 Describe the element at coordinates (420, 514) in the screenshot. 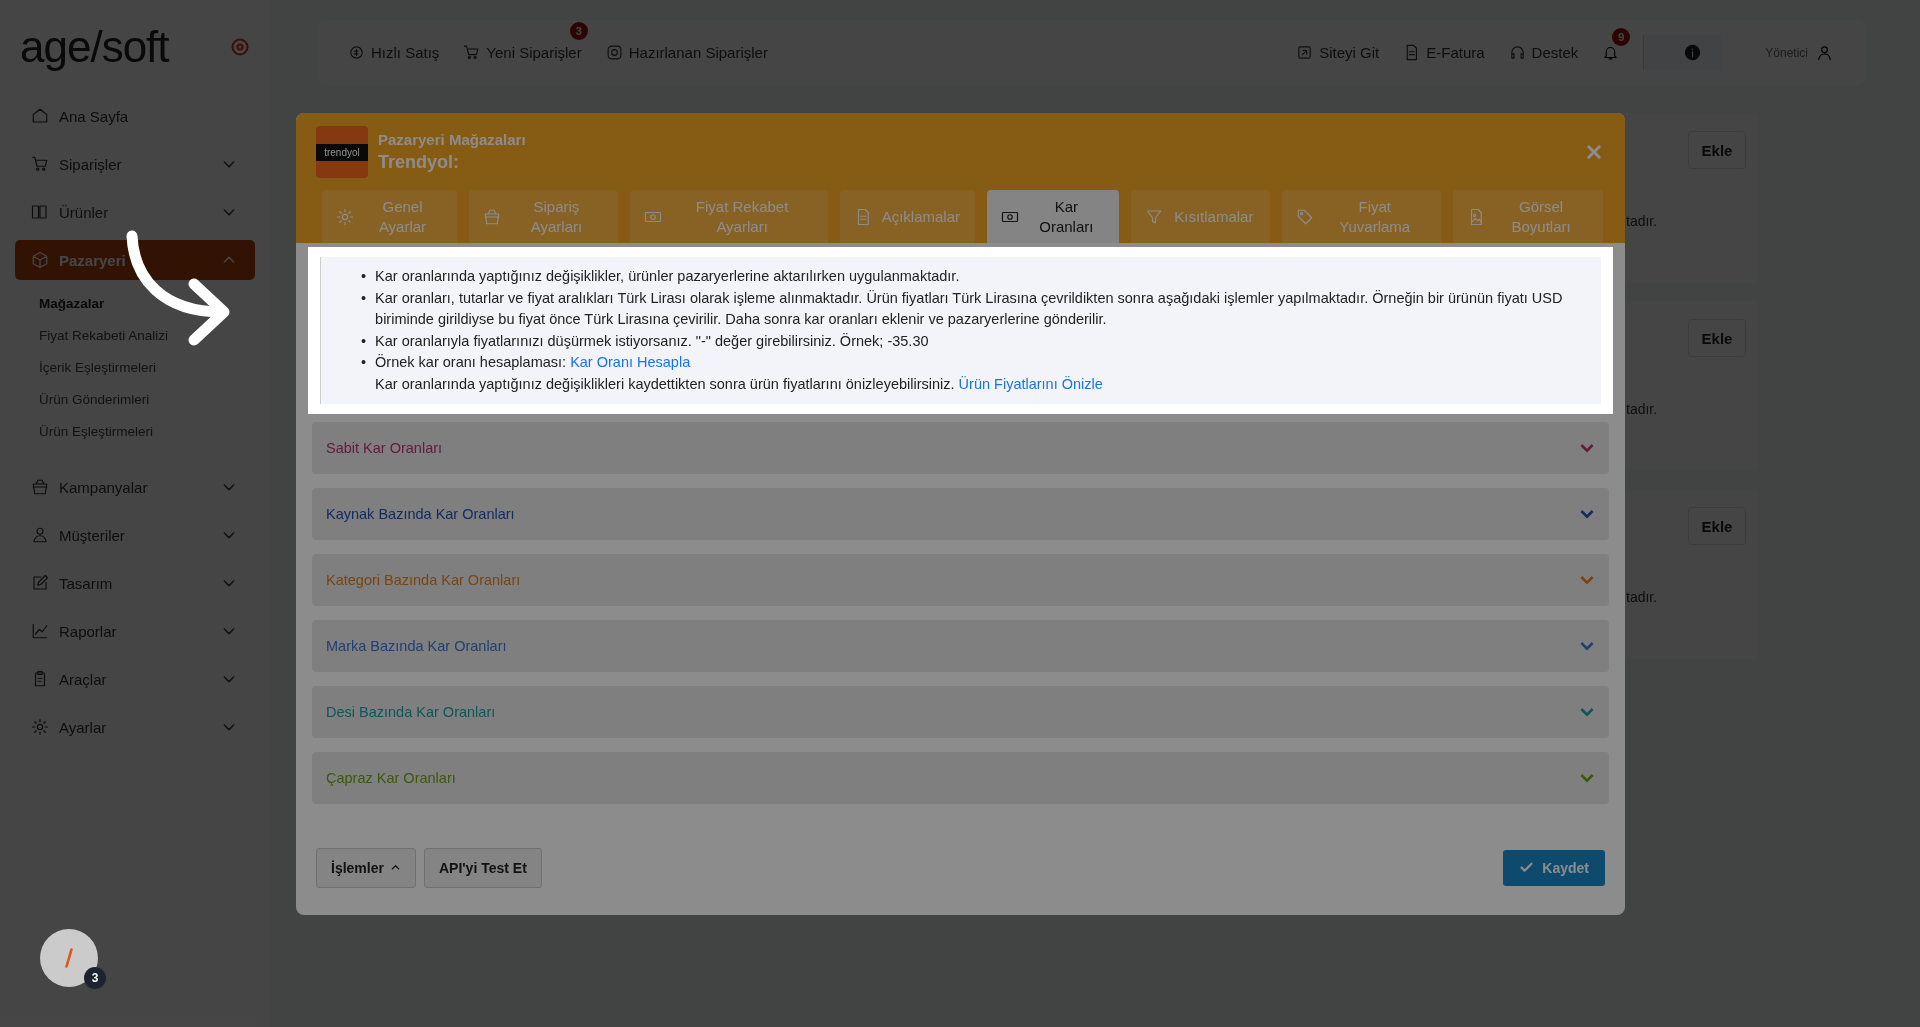

I see `section-title: Kaynak Bazında Kar Oranları` at that location.